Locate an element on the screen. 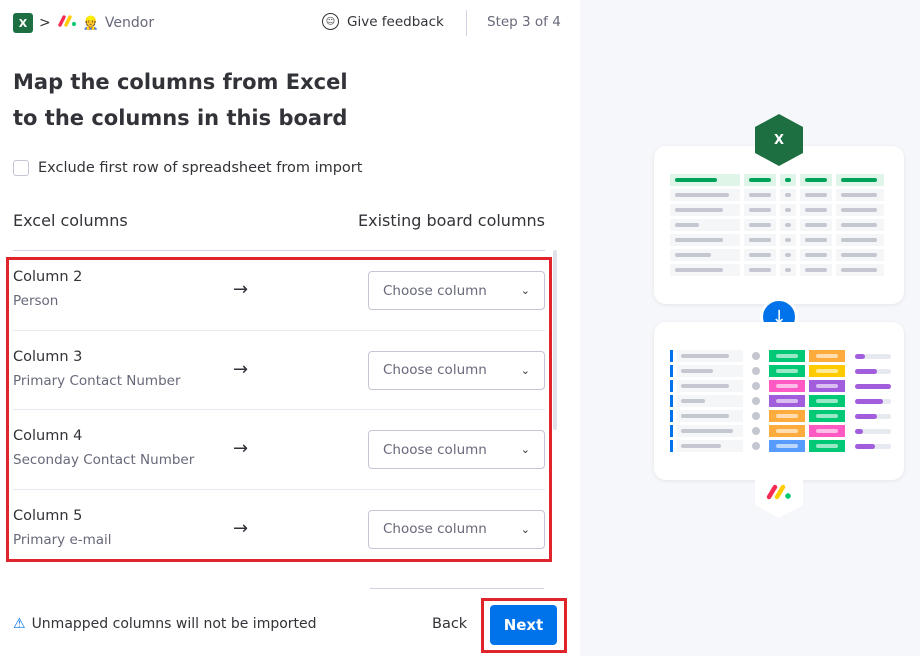  unmapped-warning: ⚠ Unmapped columns will not be imported is located at coordinates (165, 624).